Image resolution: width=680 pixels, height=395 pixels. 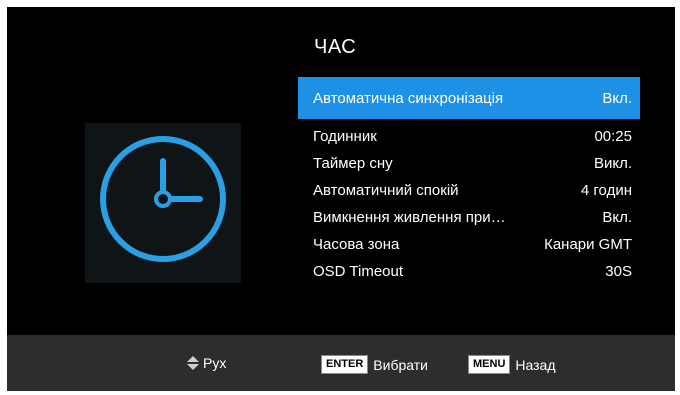 I want to click on menu-hint-label: Назад, so click(x=535, y=364).